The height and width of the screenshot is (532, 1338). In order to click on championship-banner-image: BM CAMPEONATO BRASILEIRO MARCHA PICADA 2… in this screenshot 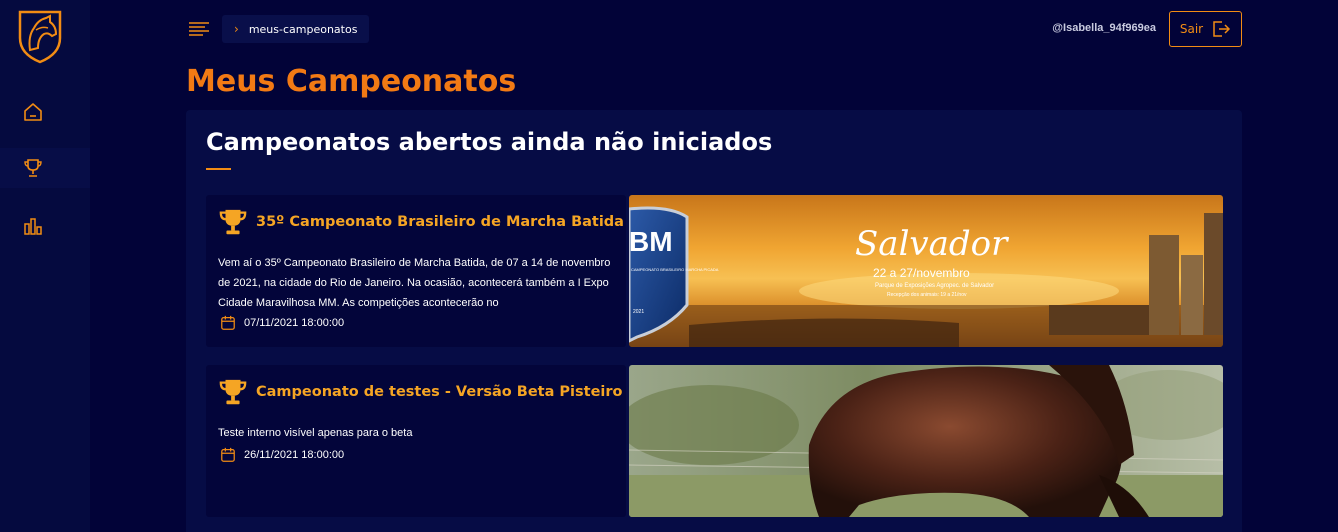, I will do `click(926, 271)`.